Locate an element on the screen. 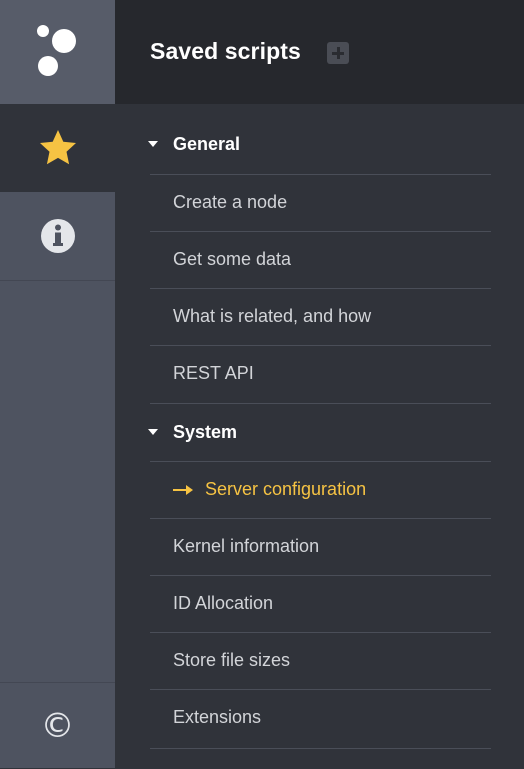 The height and width of the screenshot is (769, 524). list-item-label: Get some data is located at coordinates (232, 259).